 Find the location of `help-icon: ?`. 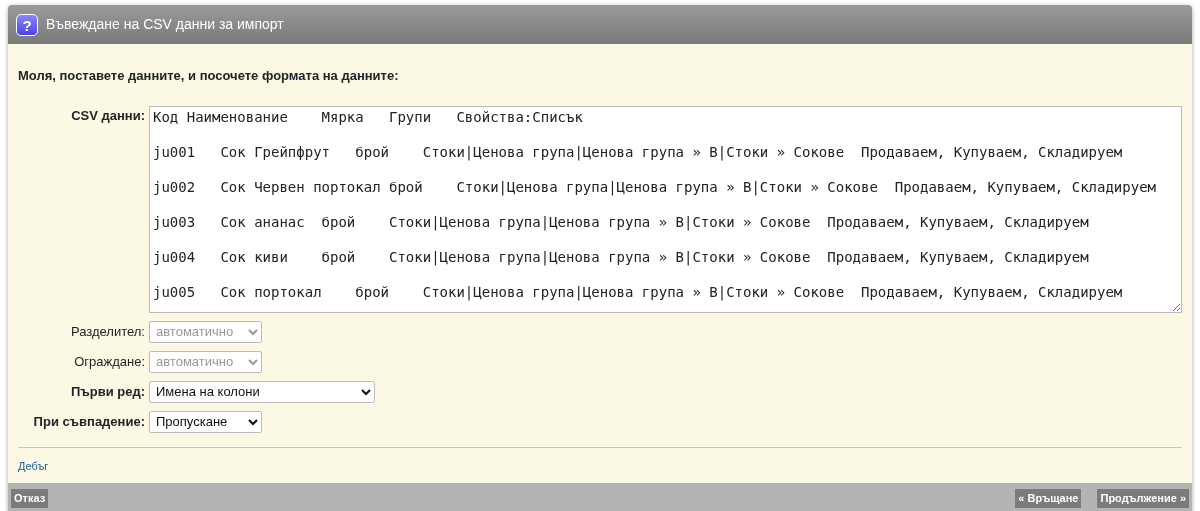

help-icon: ? is located at coordinates (27, 24).